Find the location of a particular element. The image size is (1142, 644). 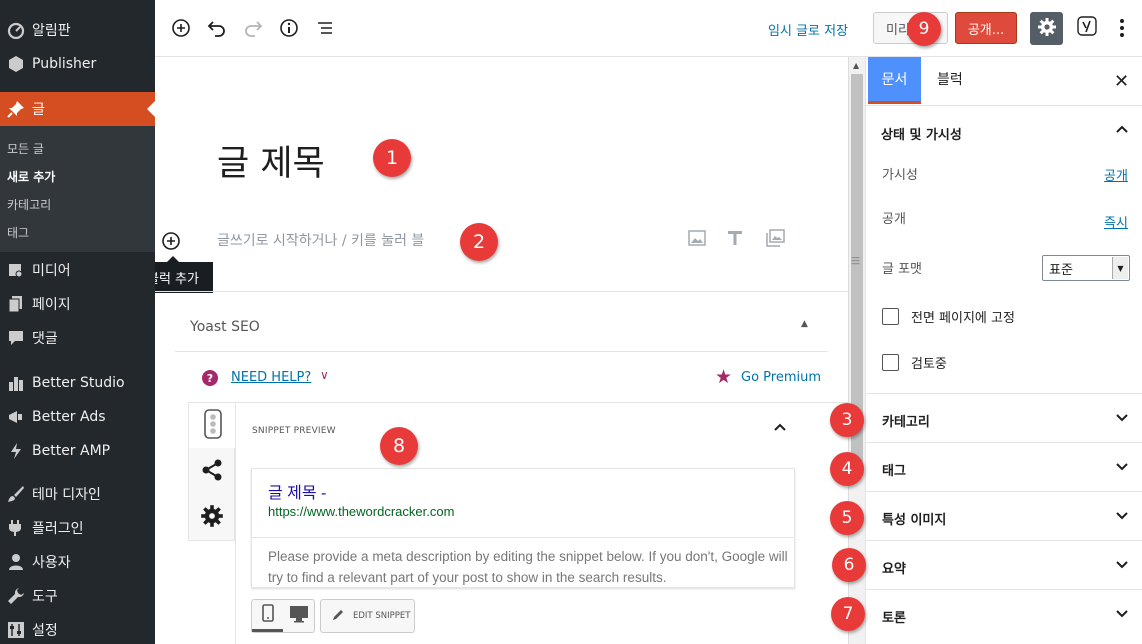

plugin-icon is located at coordinates (16, 528).